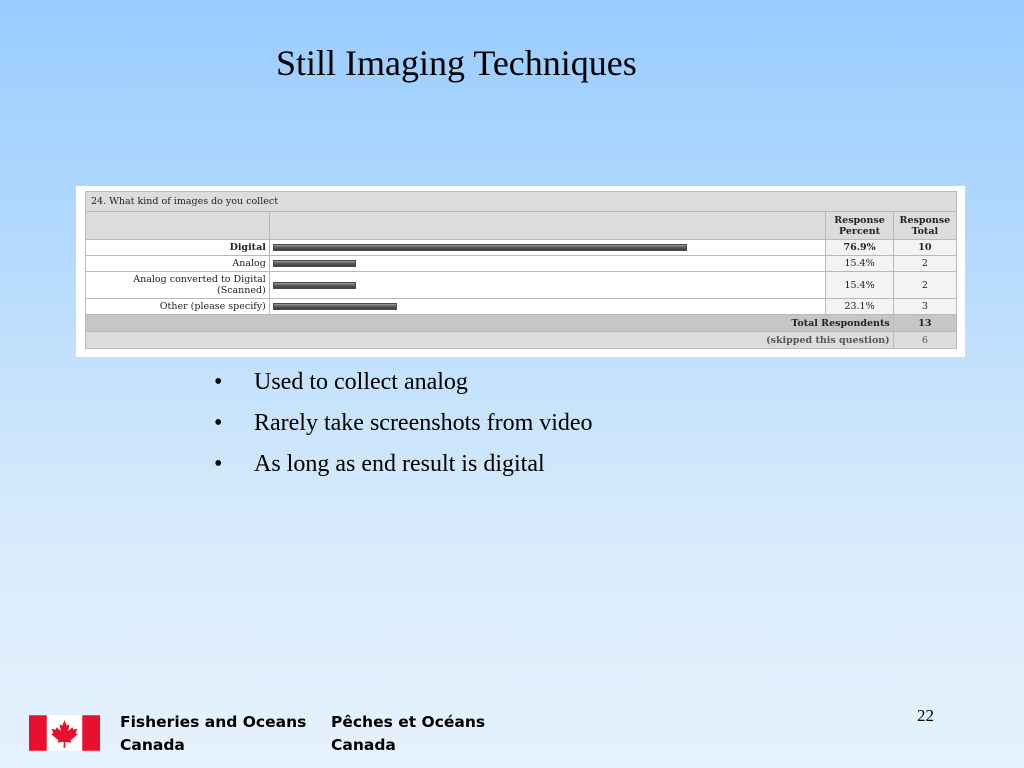 The width and height of the screenshot is (1024, 768). I want to click on row-label: Other (please specify), so click(177, 306).